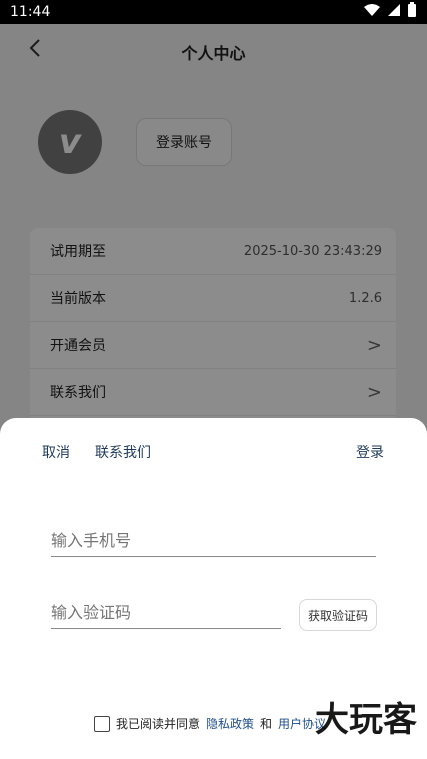 This screenshot has width=427, height=759. Describe the element at coordinates (123, 452) in the screenshot. I see `contact-us-button: 联系我们` at that location.